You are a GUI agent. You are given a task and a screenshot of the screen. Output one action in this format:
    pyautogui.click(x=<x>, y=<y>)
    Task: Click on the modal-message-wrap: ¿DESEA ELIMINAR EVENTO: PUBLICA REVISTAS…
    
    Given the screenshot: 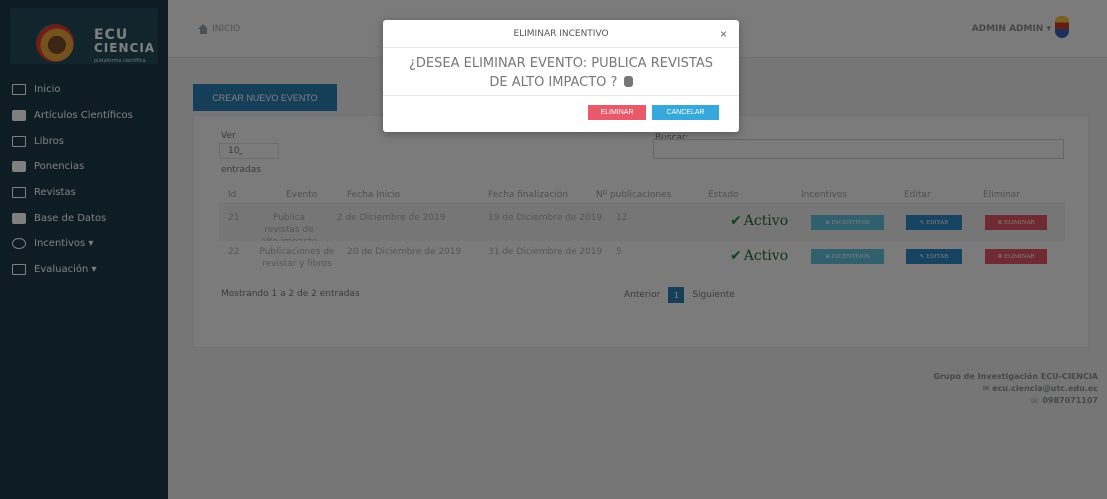 What is the action you would take?
    pyautogui.click(x=561, y=73)
    